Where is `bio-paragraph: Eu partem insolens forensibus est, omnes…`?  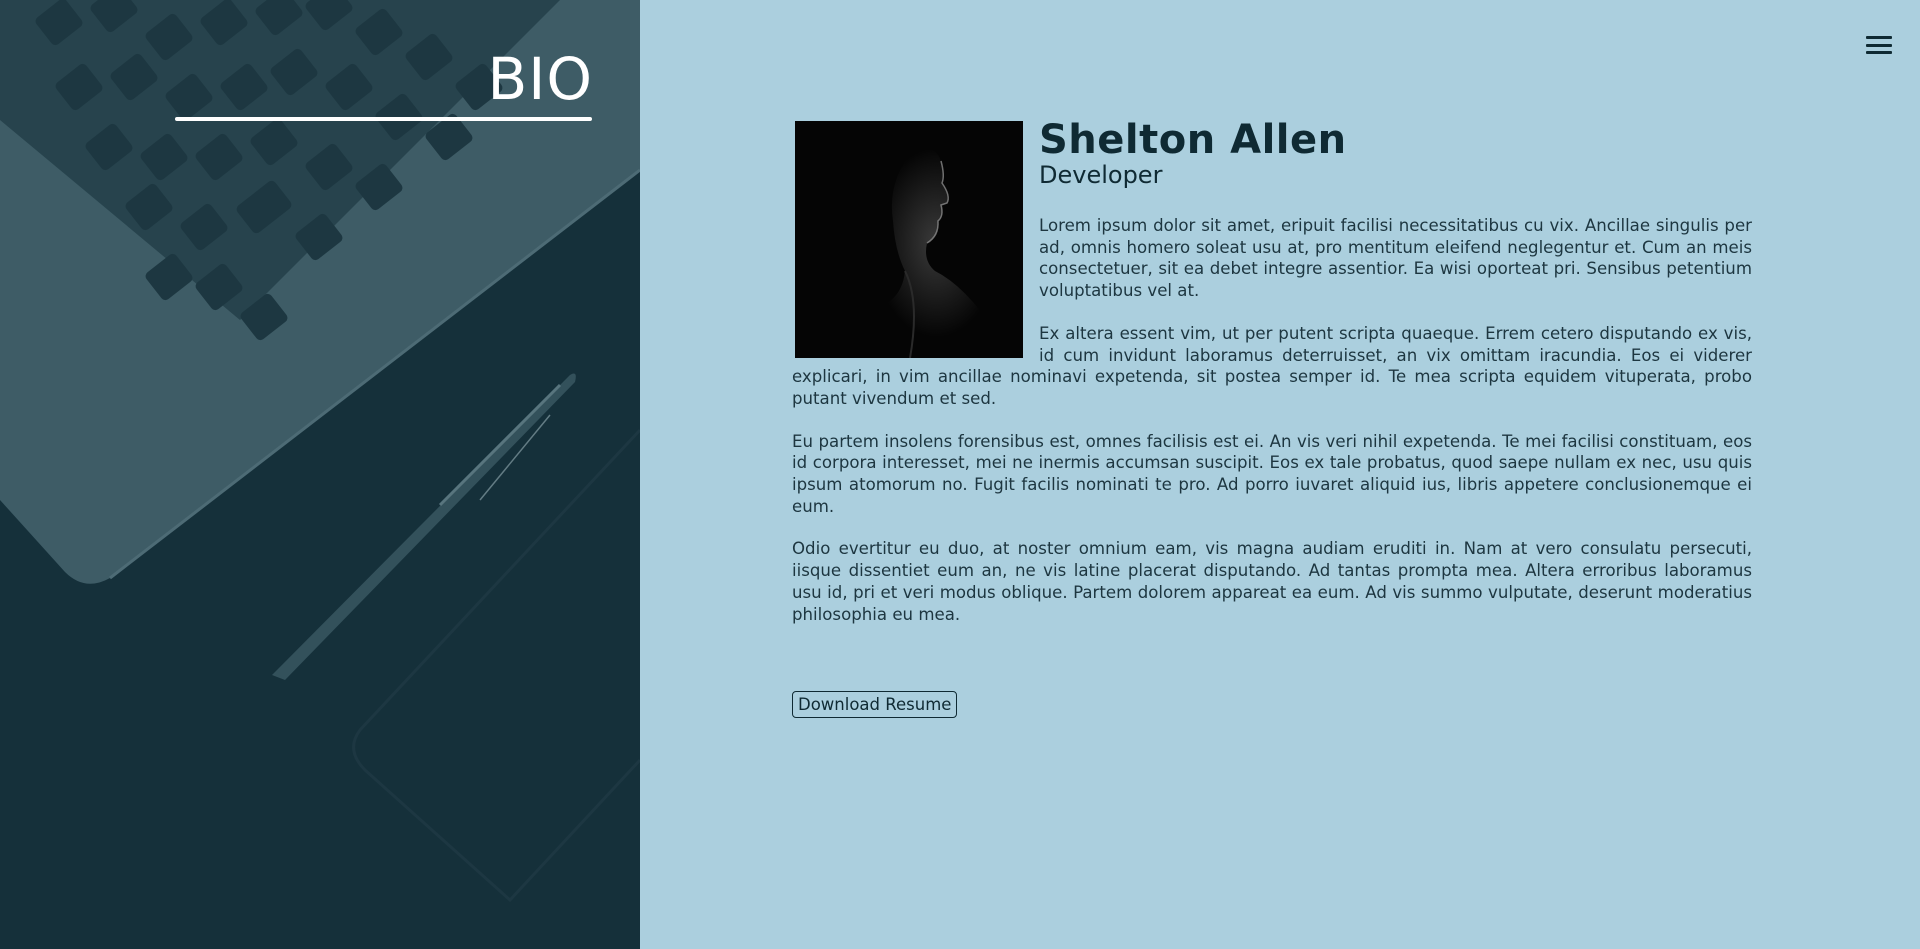
bio-paragraph: Eu partem insolens forensibus est, omnes… is located at coordinates (1272, 473).